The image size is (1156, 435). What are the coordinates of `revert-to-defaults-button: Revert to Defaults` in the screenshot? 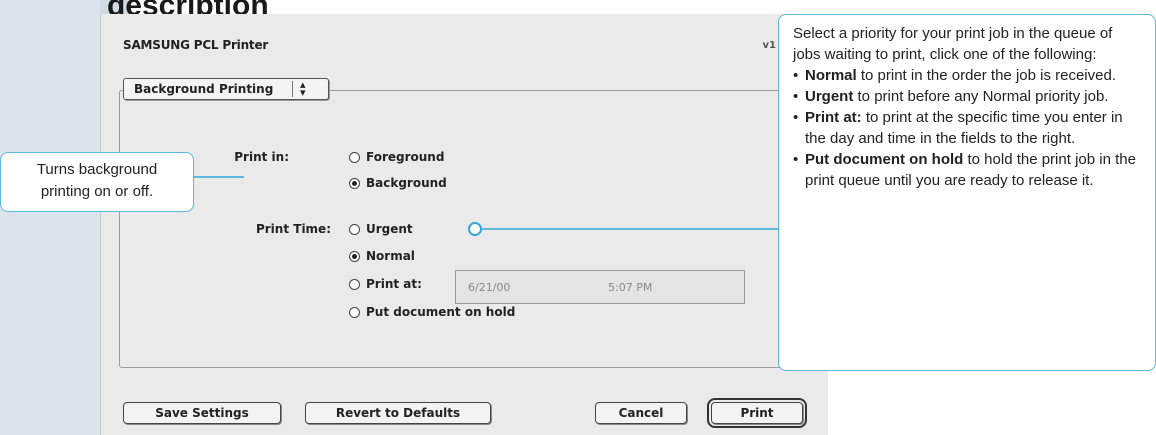 It's located at (398, 413).